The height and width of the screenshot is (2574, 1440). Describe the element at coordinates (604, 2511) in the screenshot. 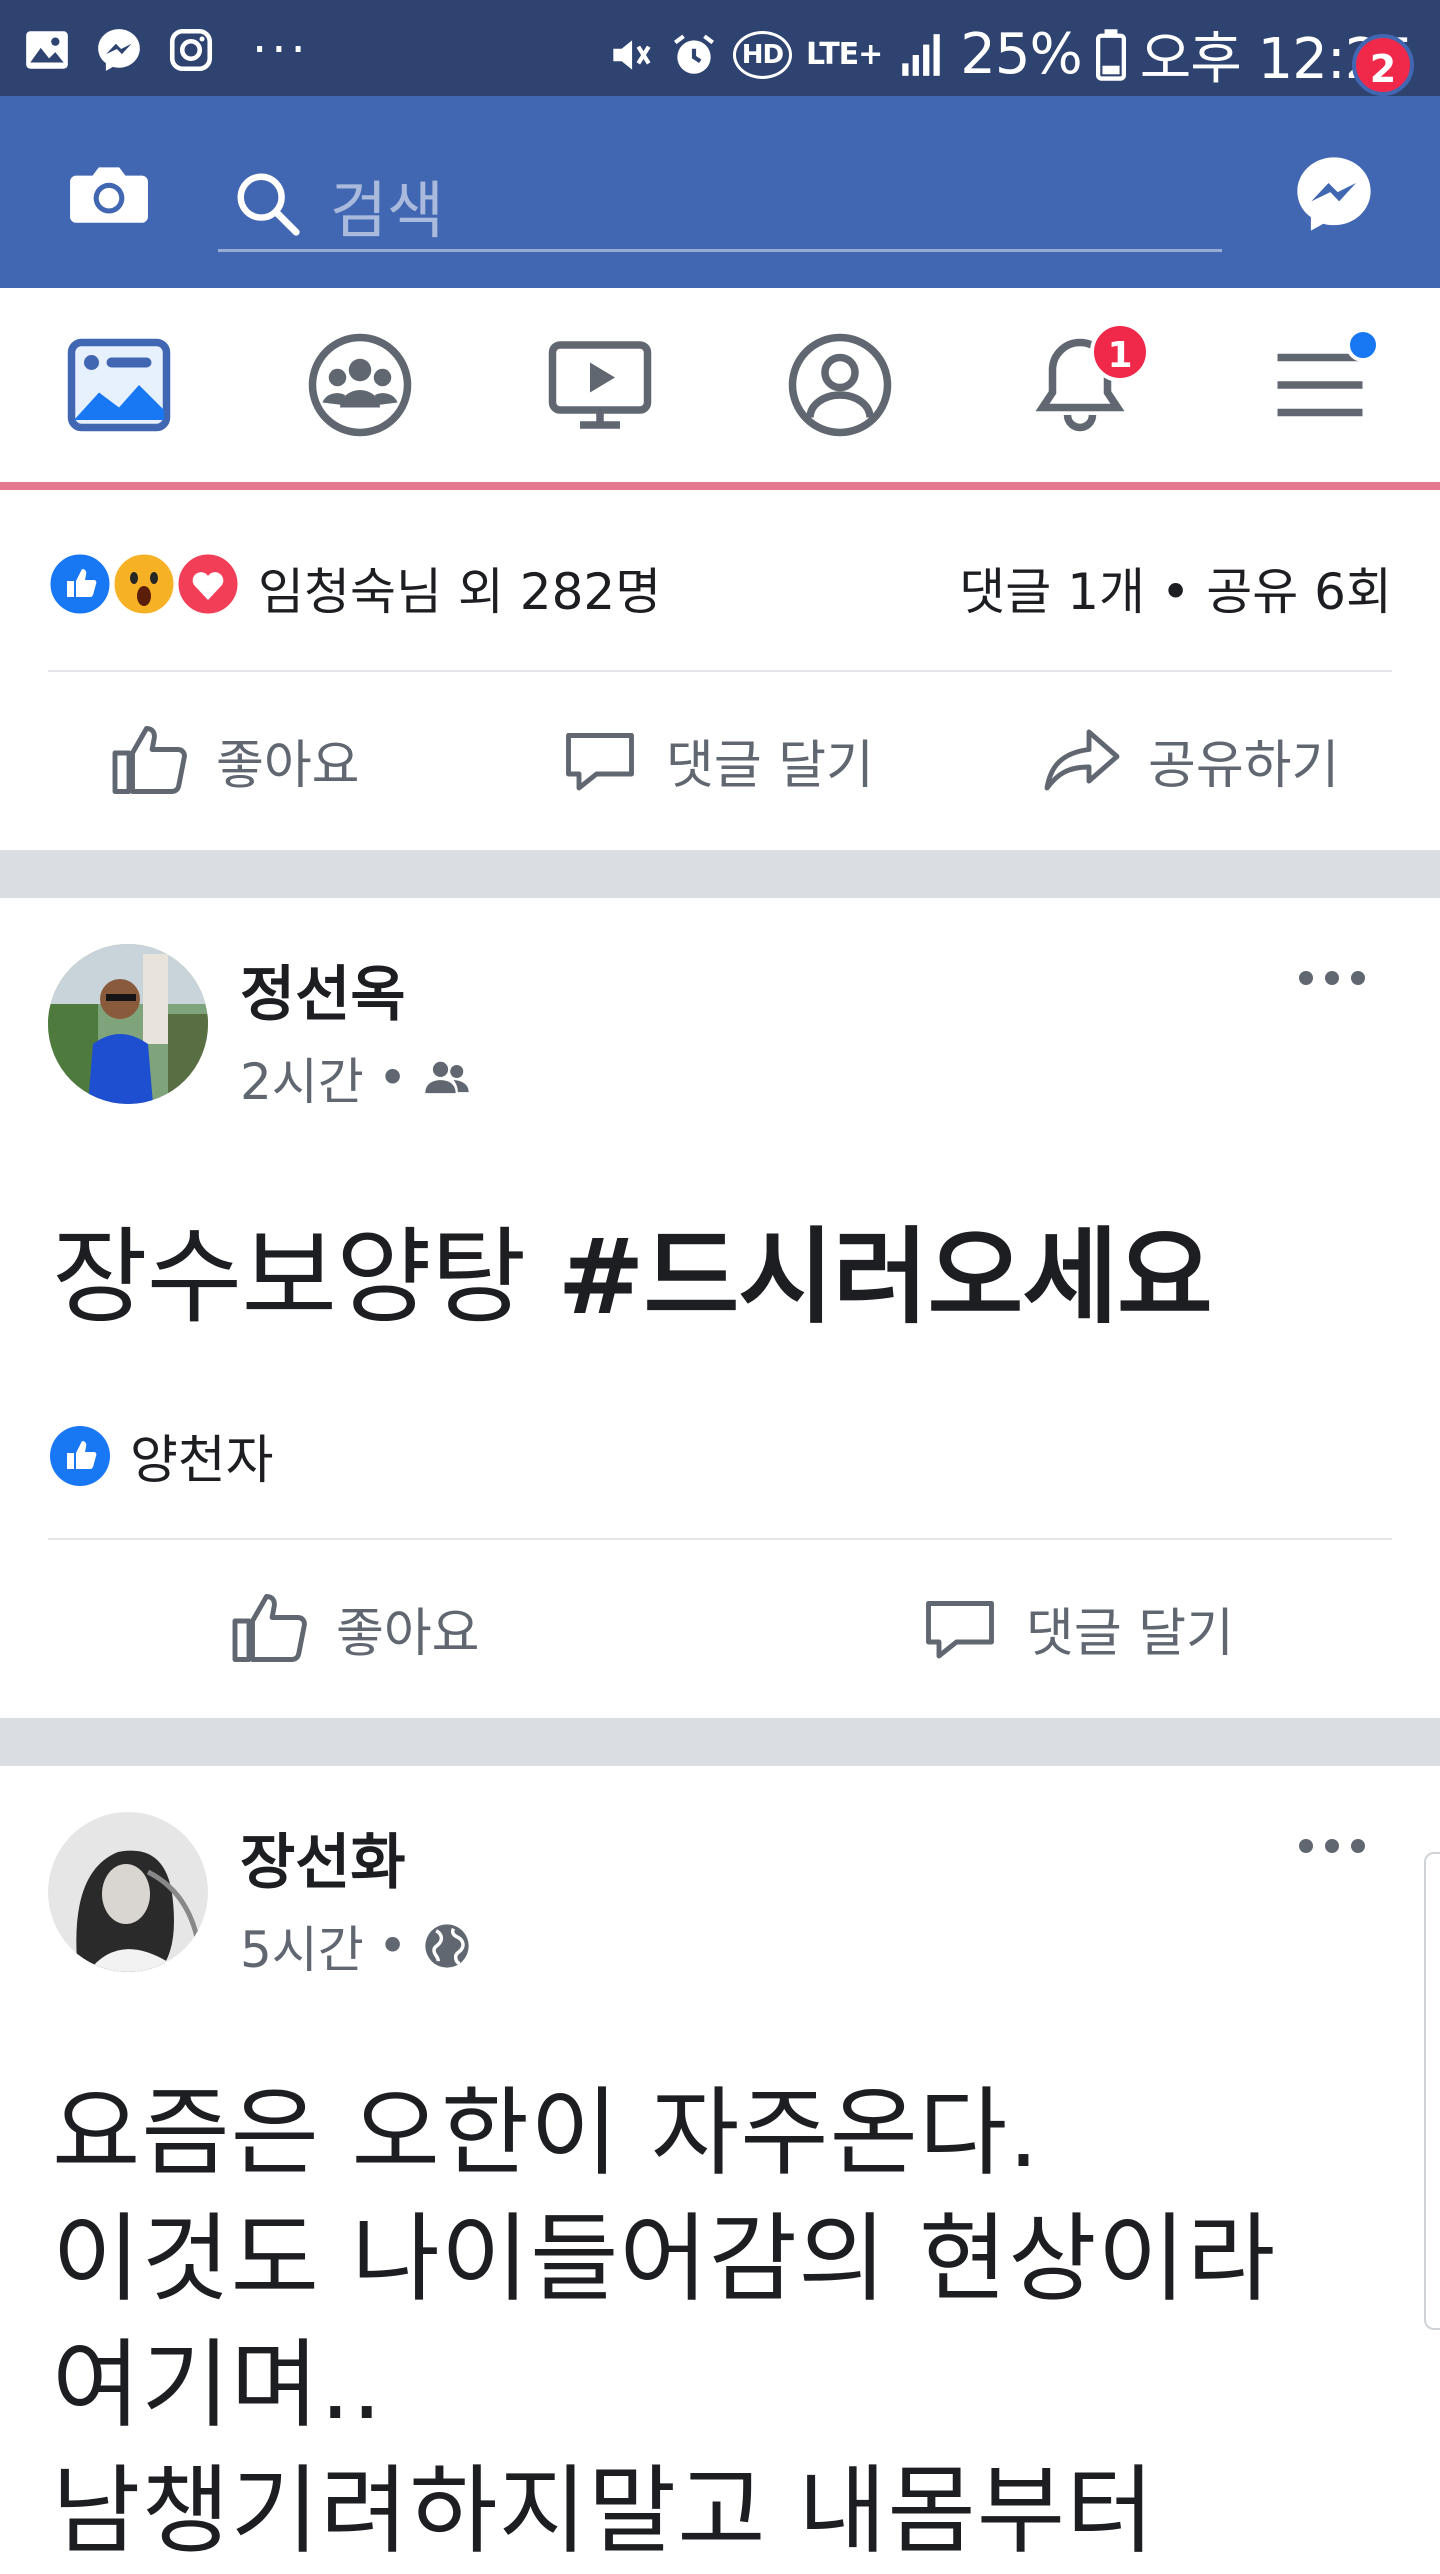

I see `post-text-line: 남챙기려하지말고 내몸부터` at that location.